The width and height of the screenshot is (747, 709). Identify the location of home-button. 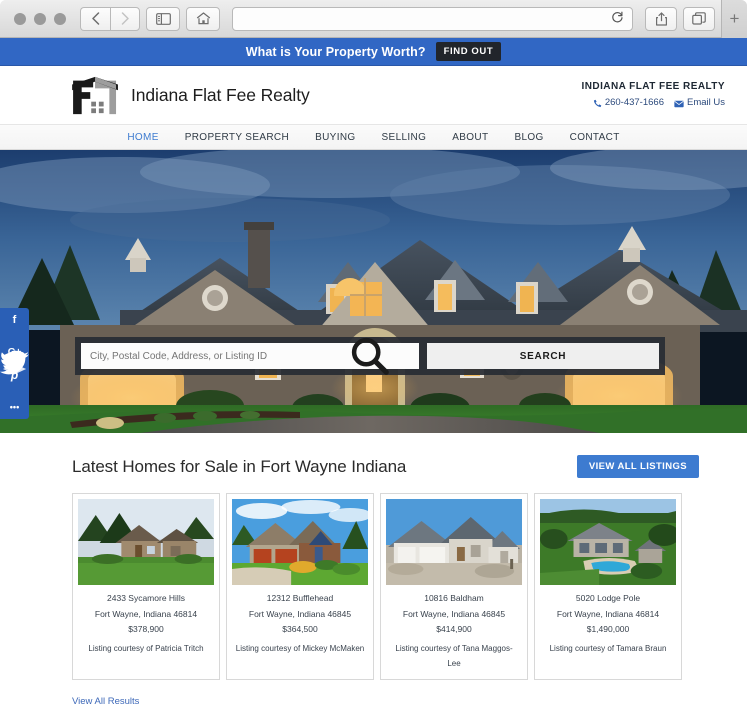
(203, 18).